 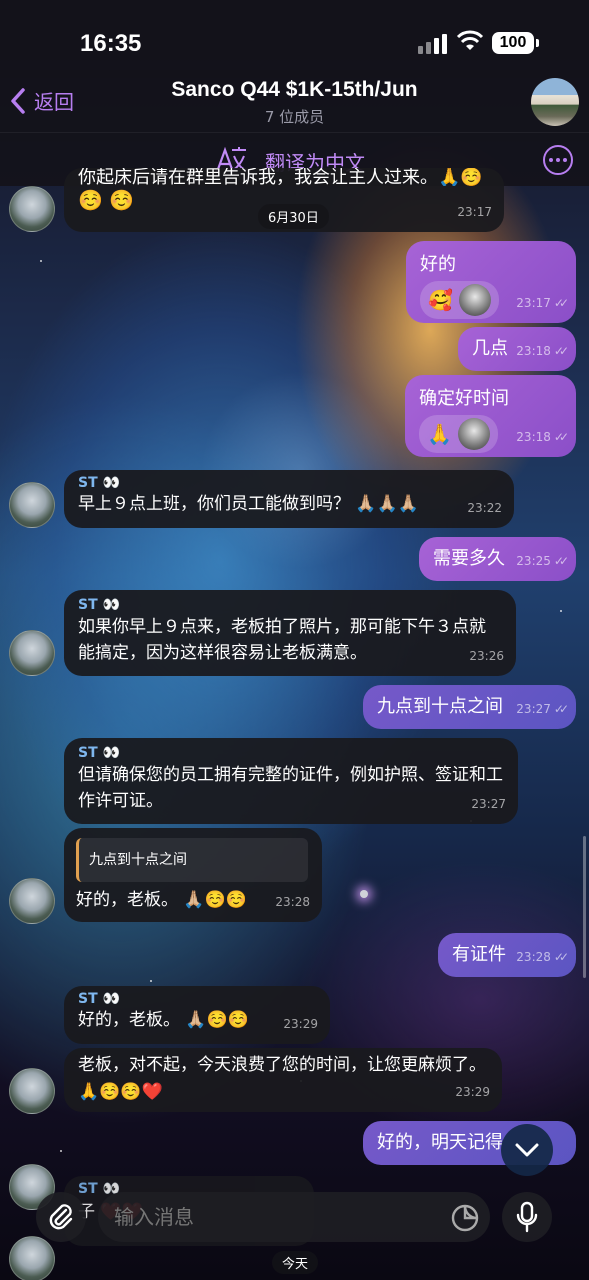 I want to click on message-outgoing: 九点到十点之间 23:27 ✓✓, so click(x=469, y=707).